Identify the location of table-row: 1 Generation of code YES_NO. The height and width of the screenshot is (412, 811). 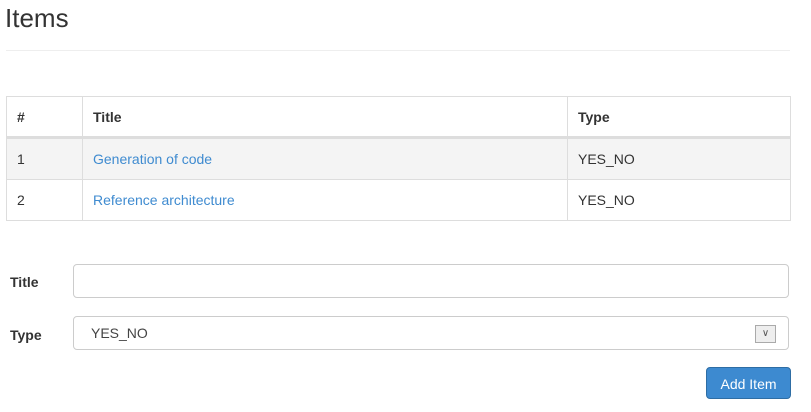
(398, 158).